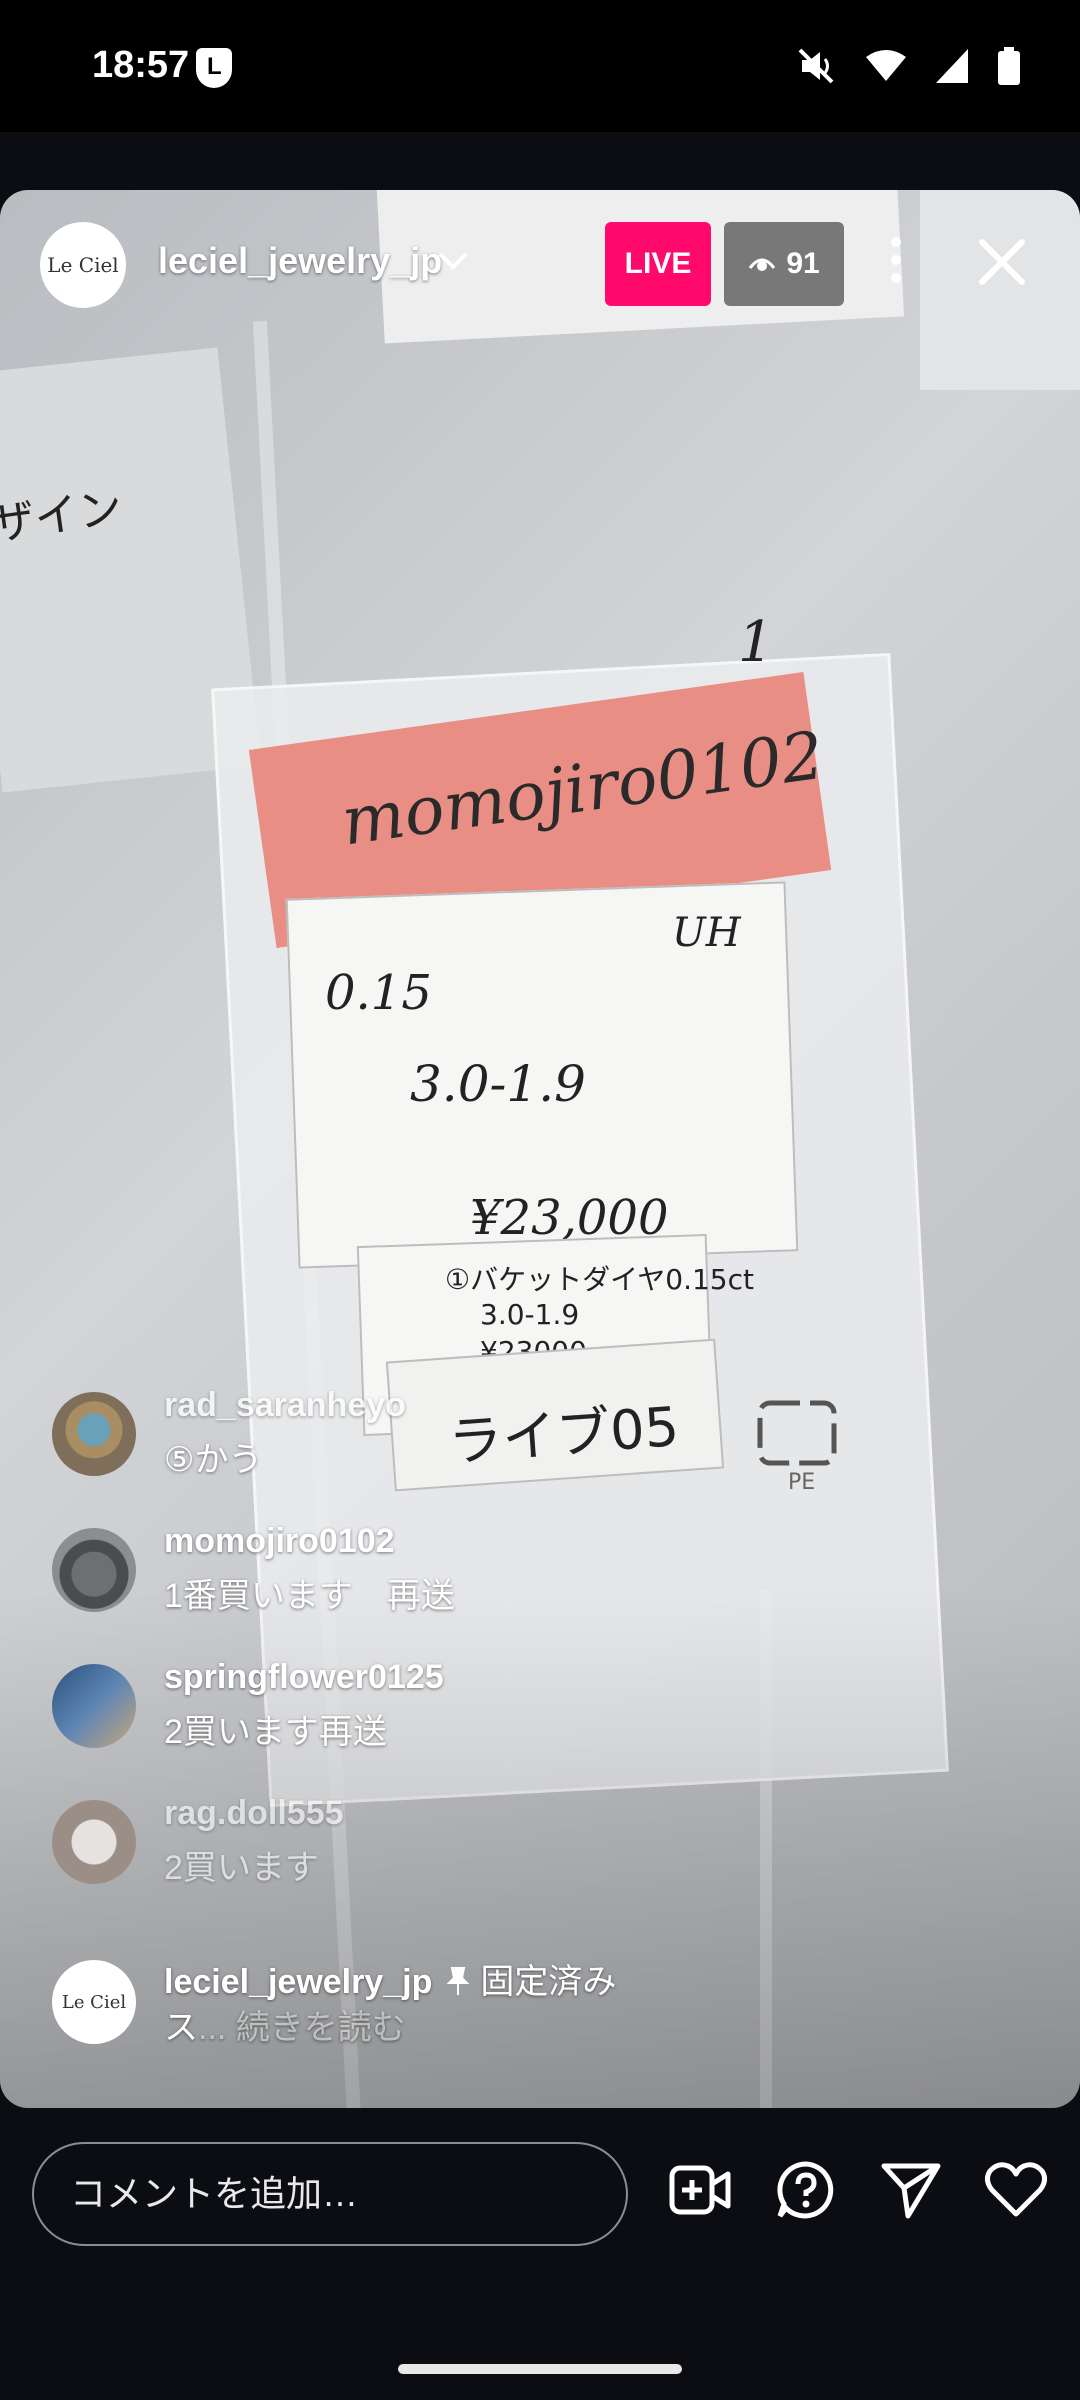  I want to click on comment-item: rag.doll555 2買います, so click(502, 1844).